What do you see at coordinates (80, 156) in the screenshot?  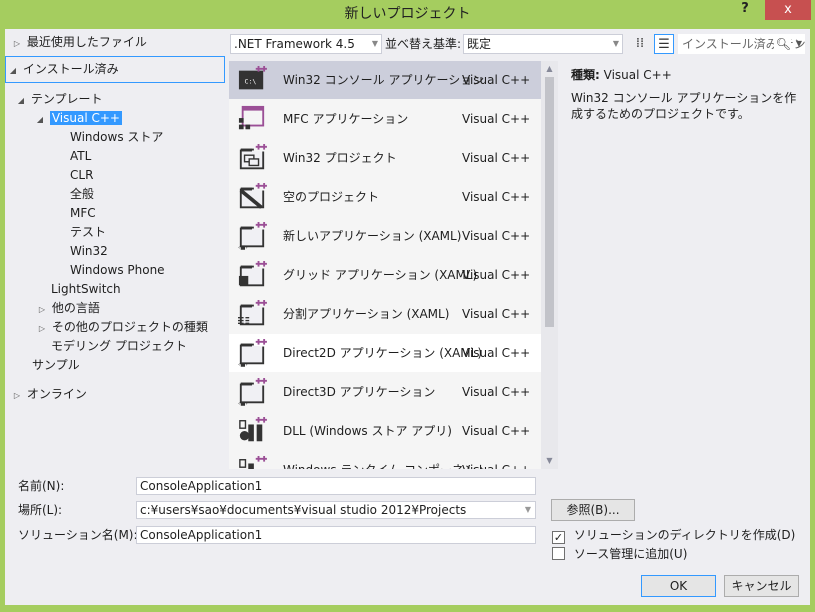 I see `tree-item-atl: ATL` at bounding box center [80, 156].